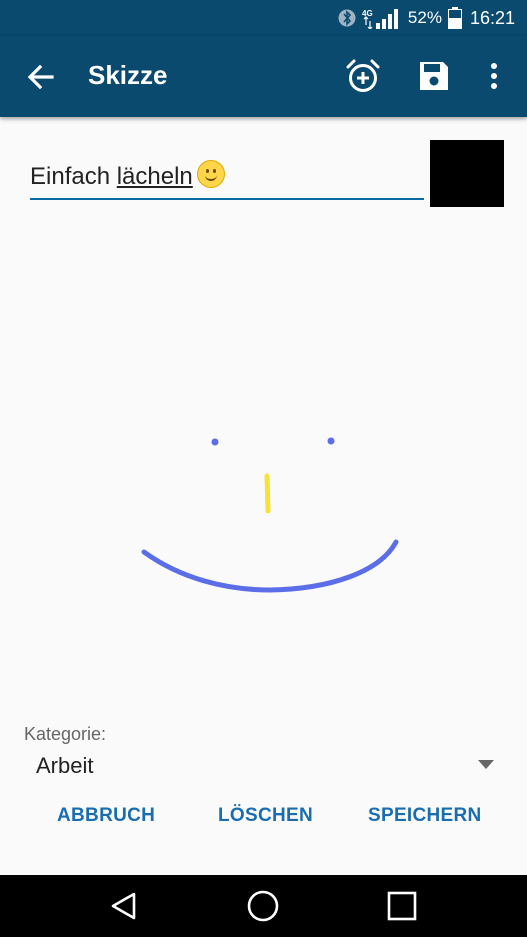  Describe the element at coordinates (41, 77) in the screenshot. I see `back-arrow-icon` at that location.